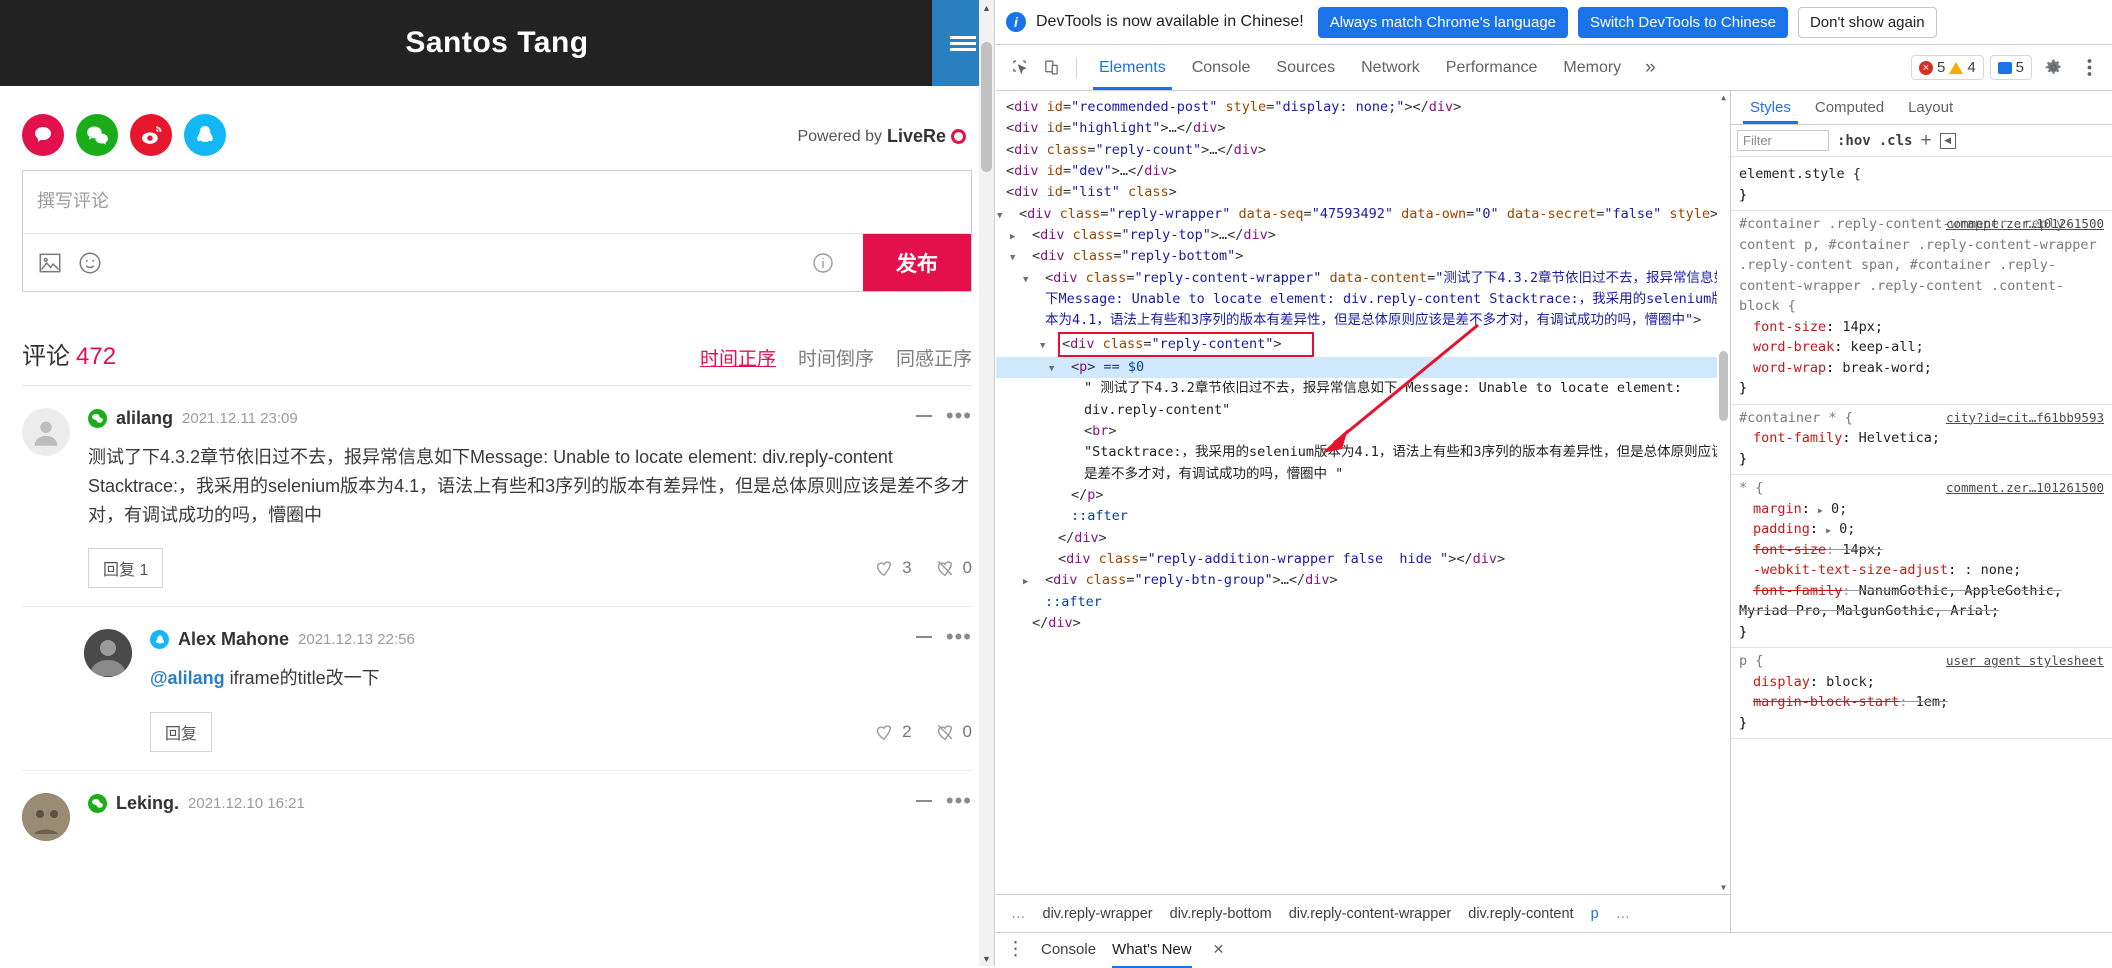 This screenshot has width=2112, height=968. What do you see at coordinates (1305, 67) in the screenshot?
I see `tab-sources: Sources` at bounding box center [1305, 67].